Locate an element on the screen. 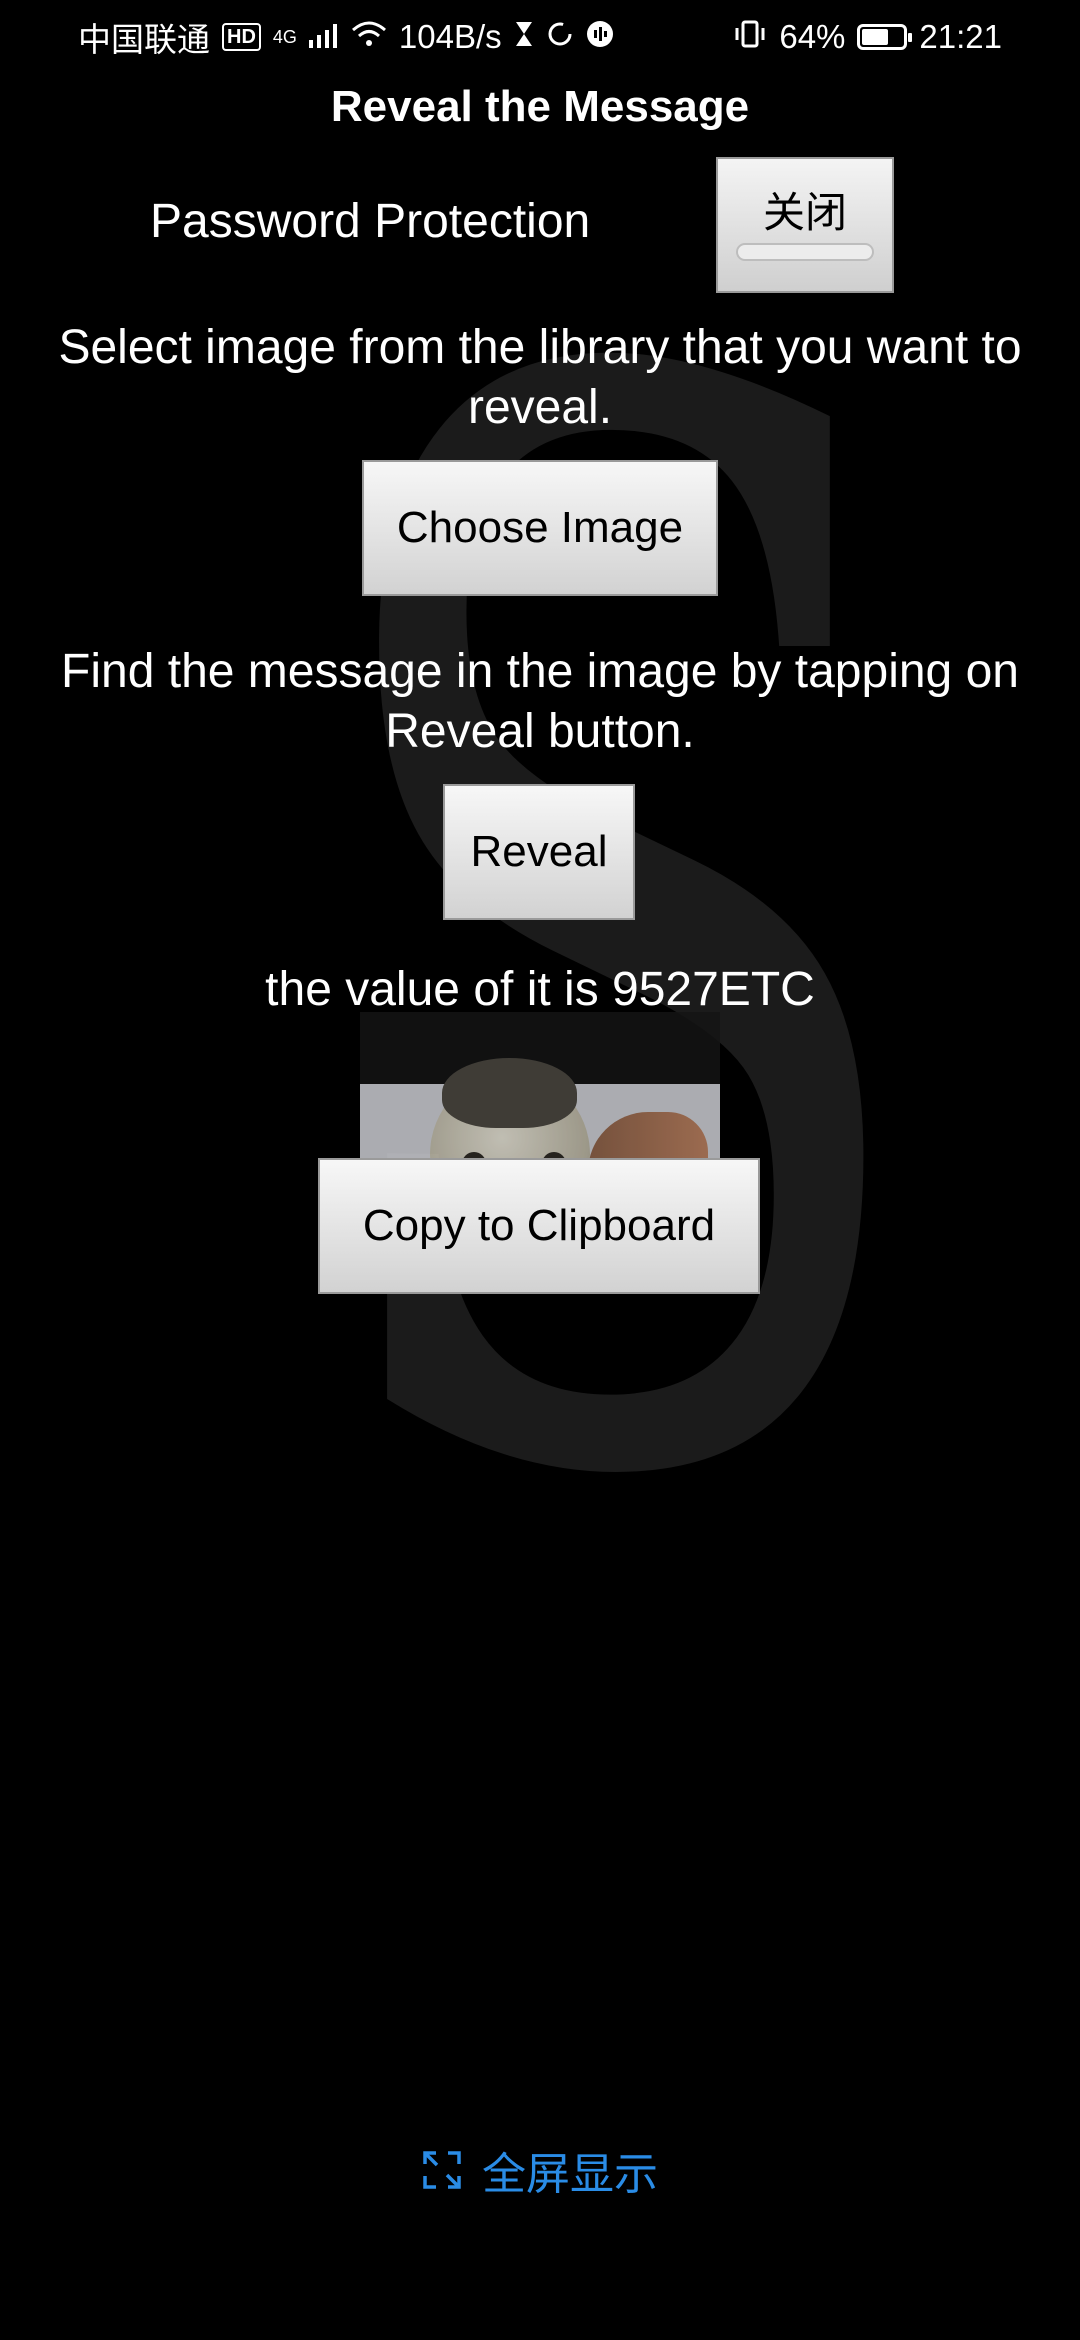 This screenshot has height=2340, width=1080. password-protection-label: Password Protection is located at coordinates (370, 221).